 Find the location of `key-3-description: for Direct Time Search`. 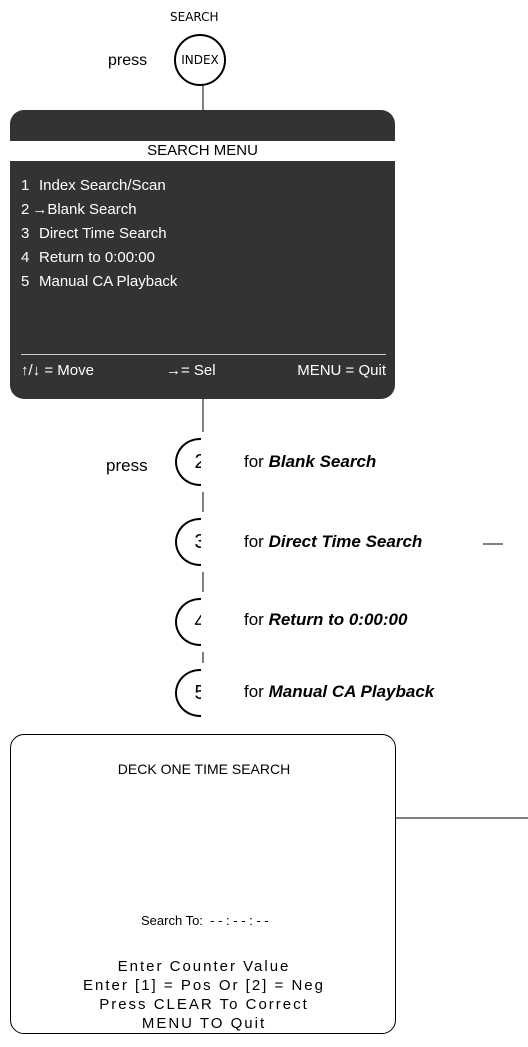

key-3-description: for Direct Time Search is located at coordinates (333, 542).